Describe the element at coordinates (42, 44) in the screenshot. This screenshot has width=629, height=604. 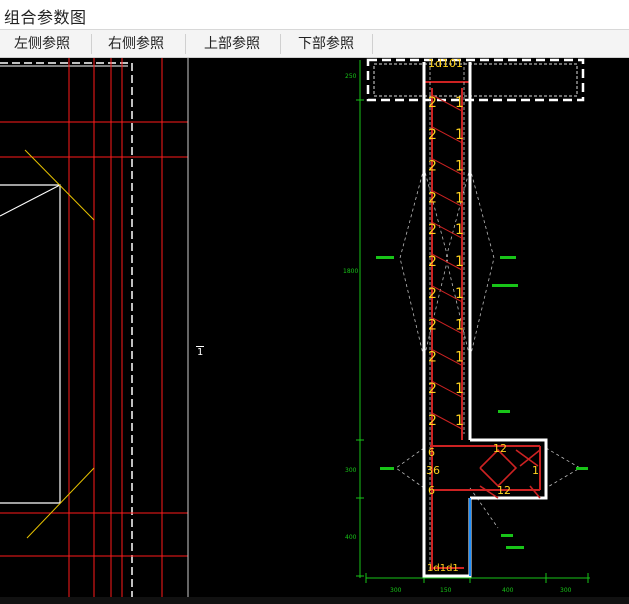
I see `tab-left-reference: 左侧参照` at that location.